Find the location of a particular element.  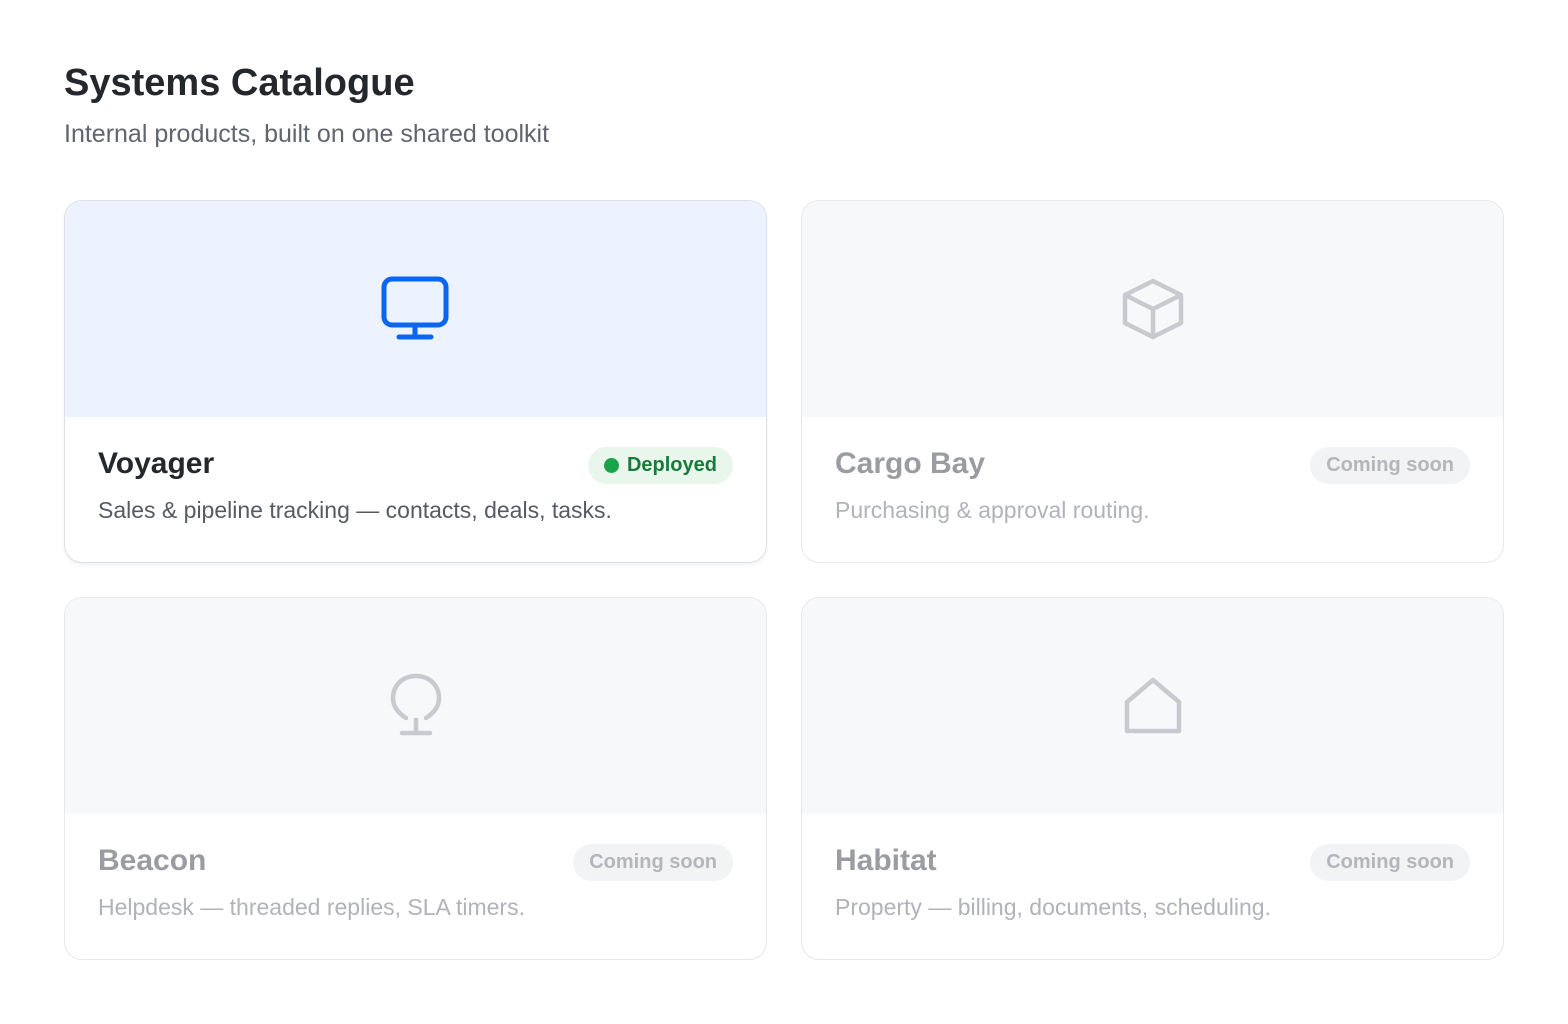

status-badge: Deployed is located at coordinates (660, 465).